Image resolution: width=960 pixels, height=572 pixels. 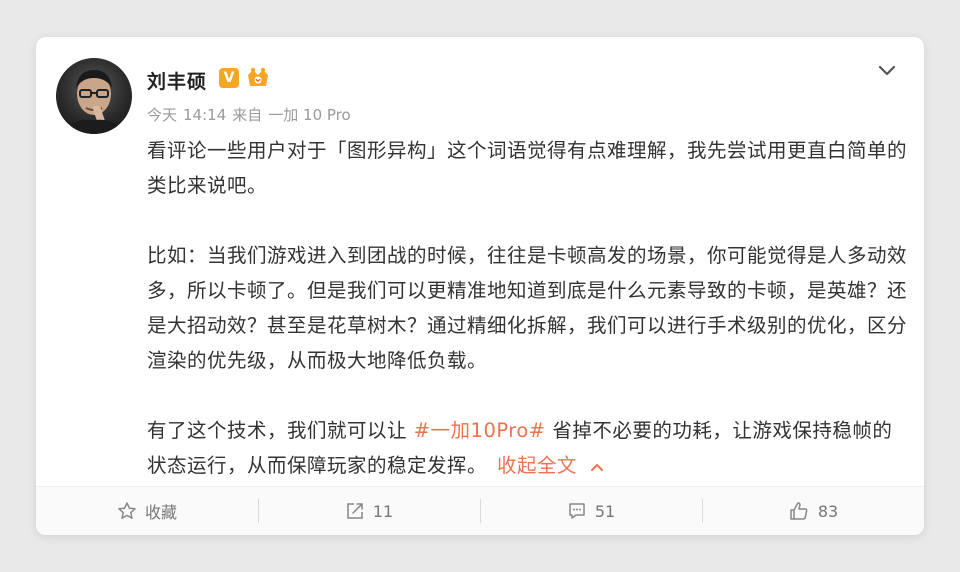 I want to click on verified-badge-icon: V, so click(x=229, y=78).